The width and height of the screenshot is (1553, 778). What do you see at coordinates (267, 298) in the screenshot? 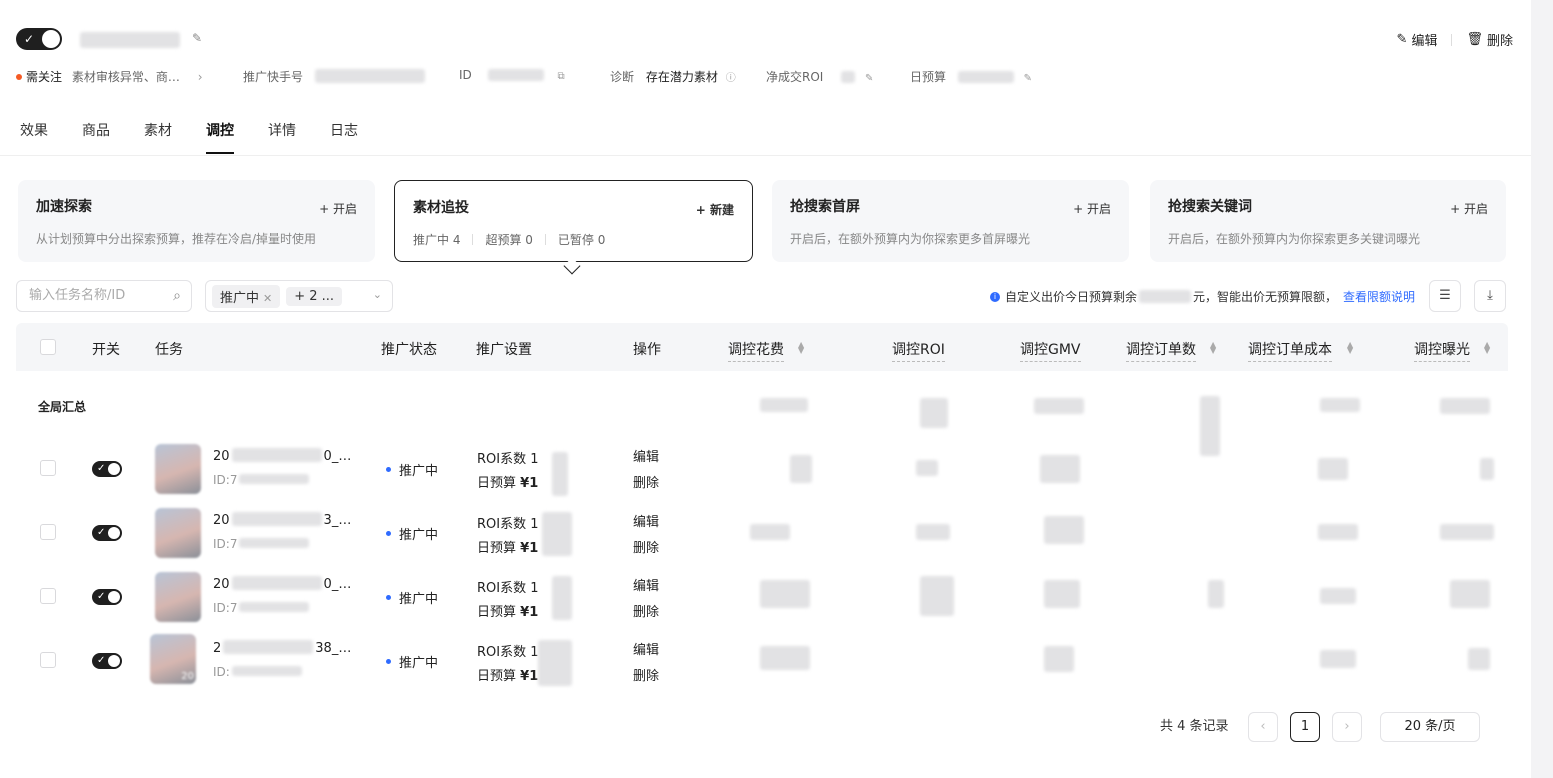
I see `close-icon: ✕` at bounding box center [267, 298].